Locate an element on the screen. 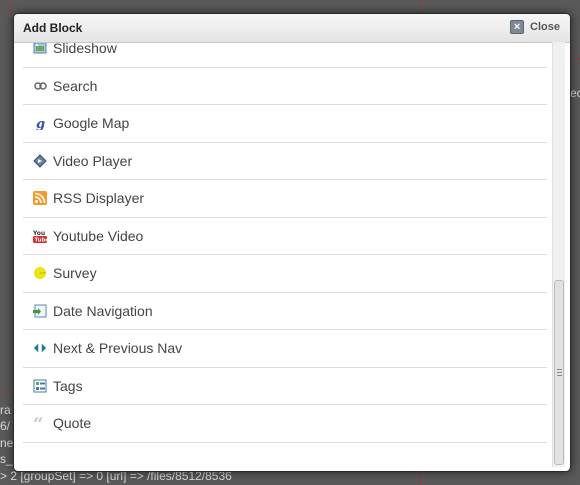 This screenshot has width=580, height=485. block-item-quote: “ Quote is located at coordinates (285, 424).